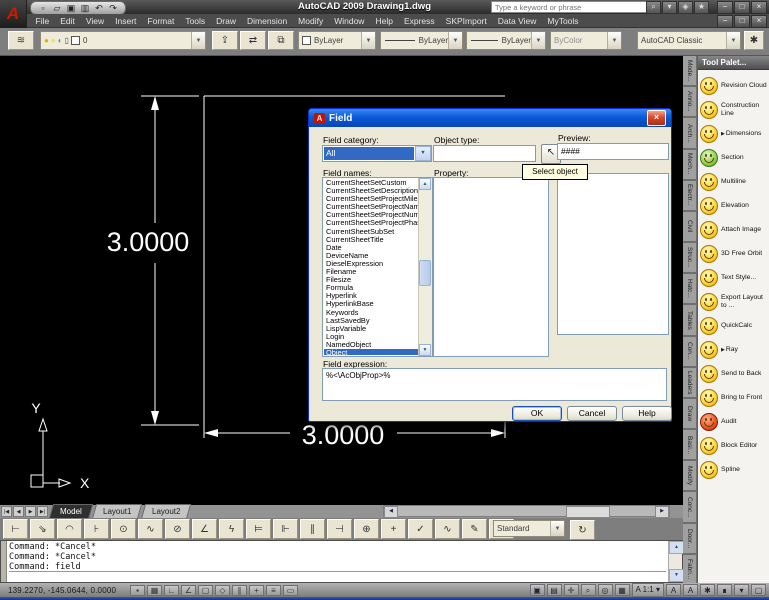 This screenshot has width=769, height=600. What do you see at coordinates (733, 229) in the screenshot?
I see `palette-item-attach-image: Attach Image` at bounding box center [733, 229].